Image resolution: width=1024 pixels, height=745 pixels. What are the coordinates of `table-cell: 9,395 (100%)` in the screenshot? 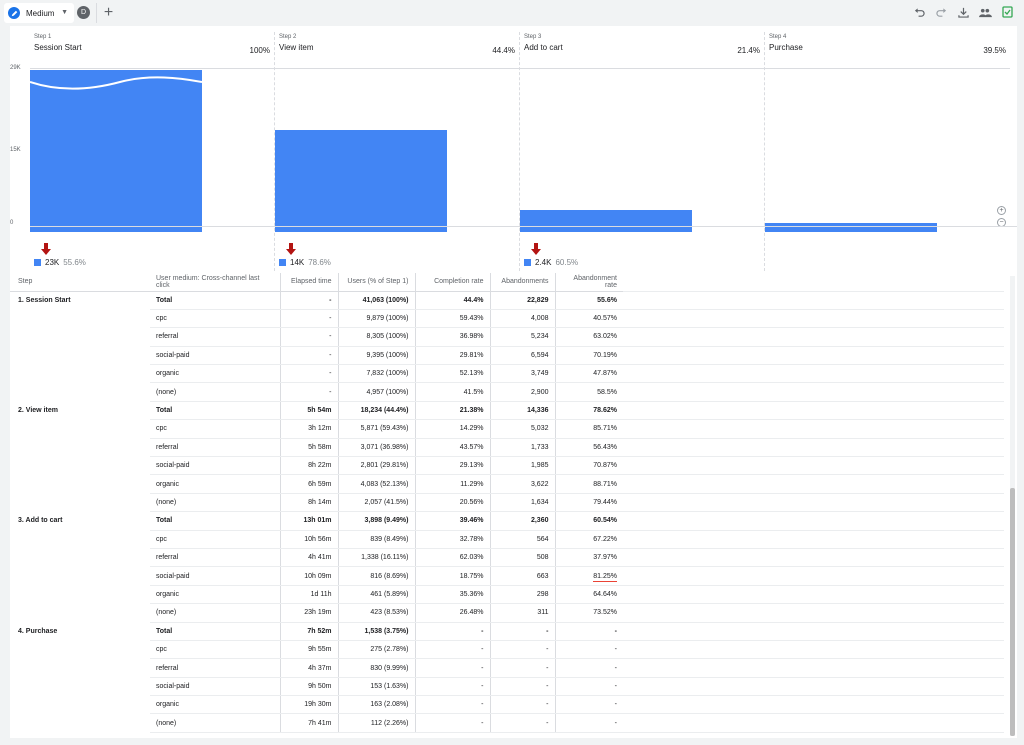 It's located at (377, 356).